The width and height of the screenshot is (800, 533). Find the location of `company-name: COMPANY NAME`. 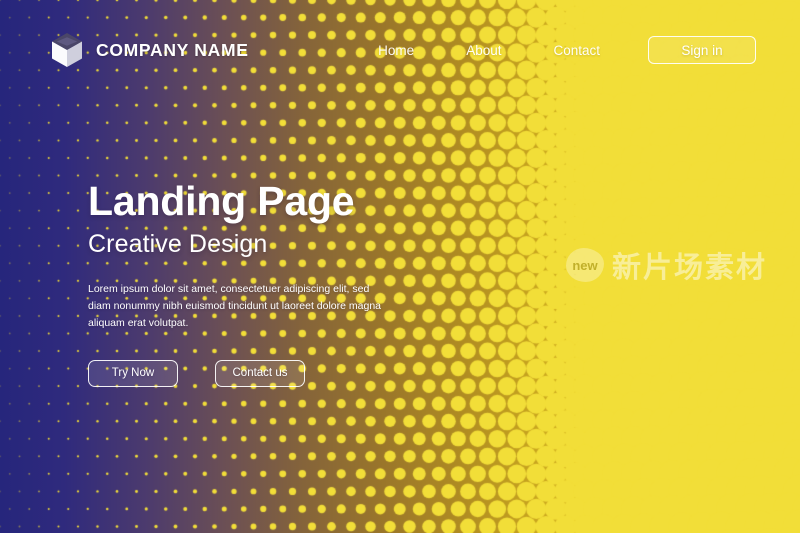

company-name: COMPANY NAME is located at coordinates (172, 49).